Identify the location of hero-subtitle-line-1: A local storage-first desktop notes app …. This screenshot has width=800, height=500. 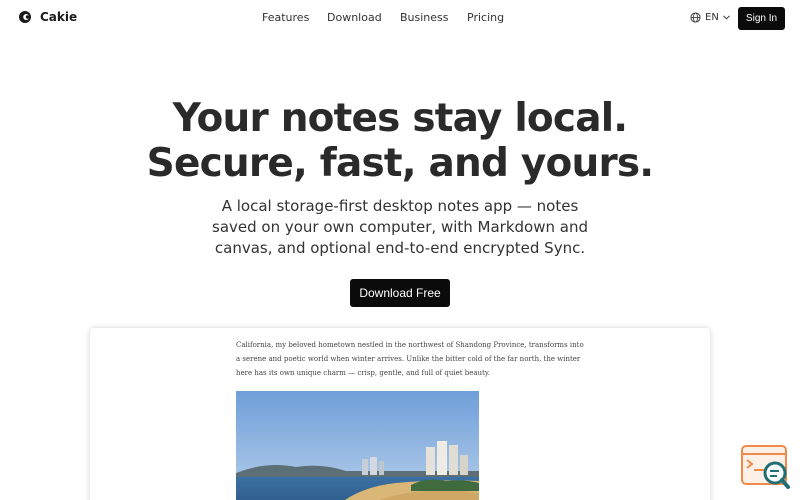
(400, 206).